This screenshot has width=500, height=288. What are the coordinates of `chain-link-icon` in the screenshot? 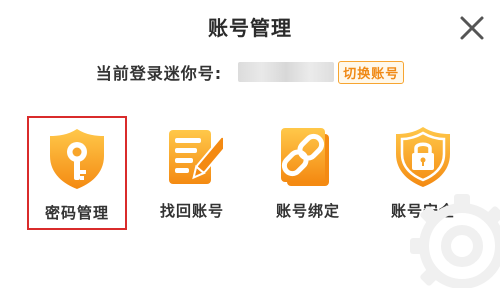 It's located at (305, 157).